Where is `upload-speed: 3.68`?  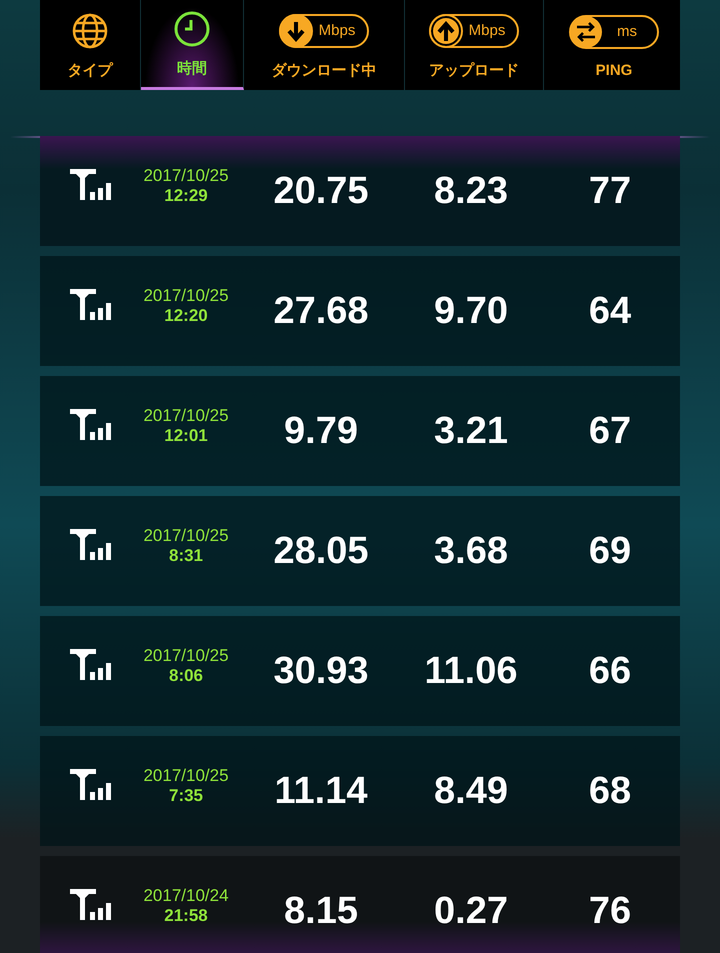
upload-speed: 3.68 is located at coordinates (471, 551).